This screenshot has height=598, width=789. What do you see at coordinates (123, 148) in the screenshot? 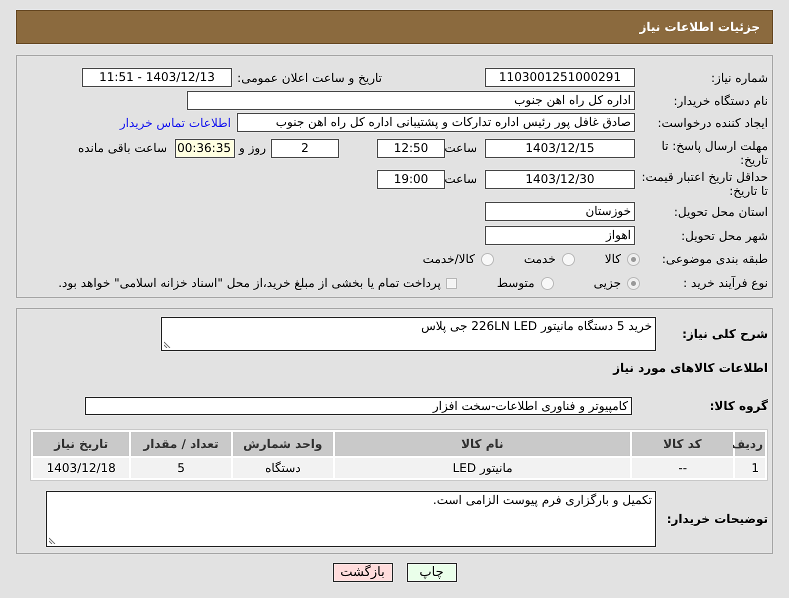
I see `remaining-label: ساعت باقی مانده` at bounding box center [123, 148].